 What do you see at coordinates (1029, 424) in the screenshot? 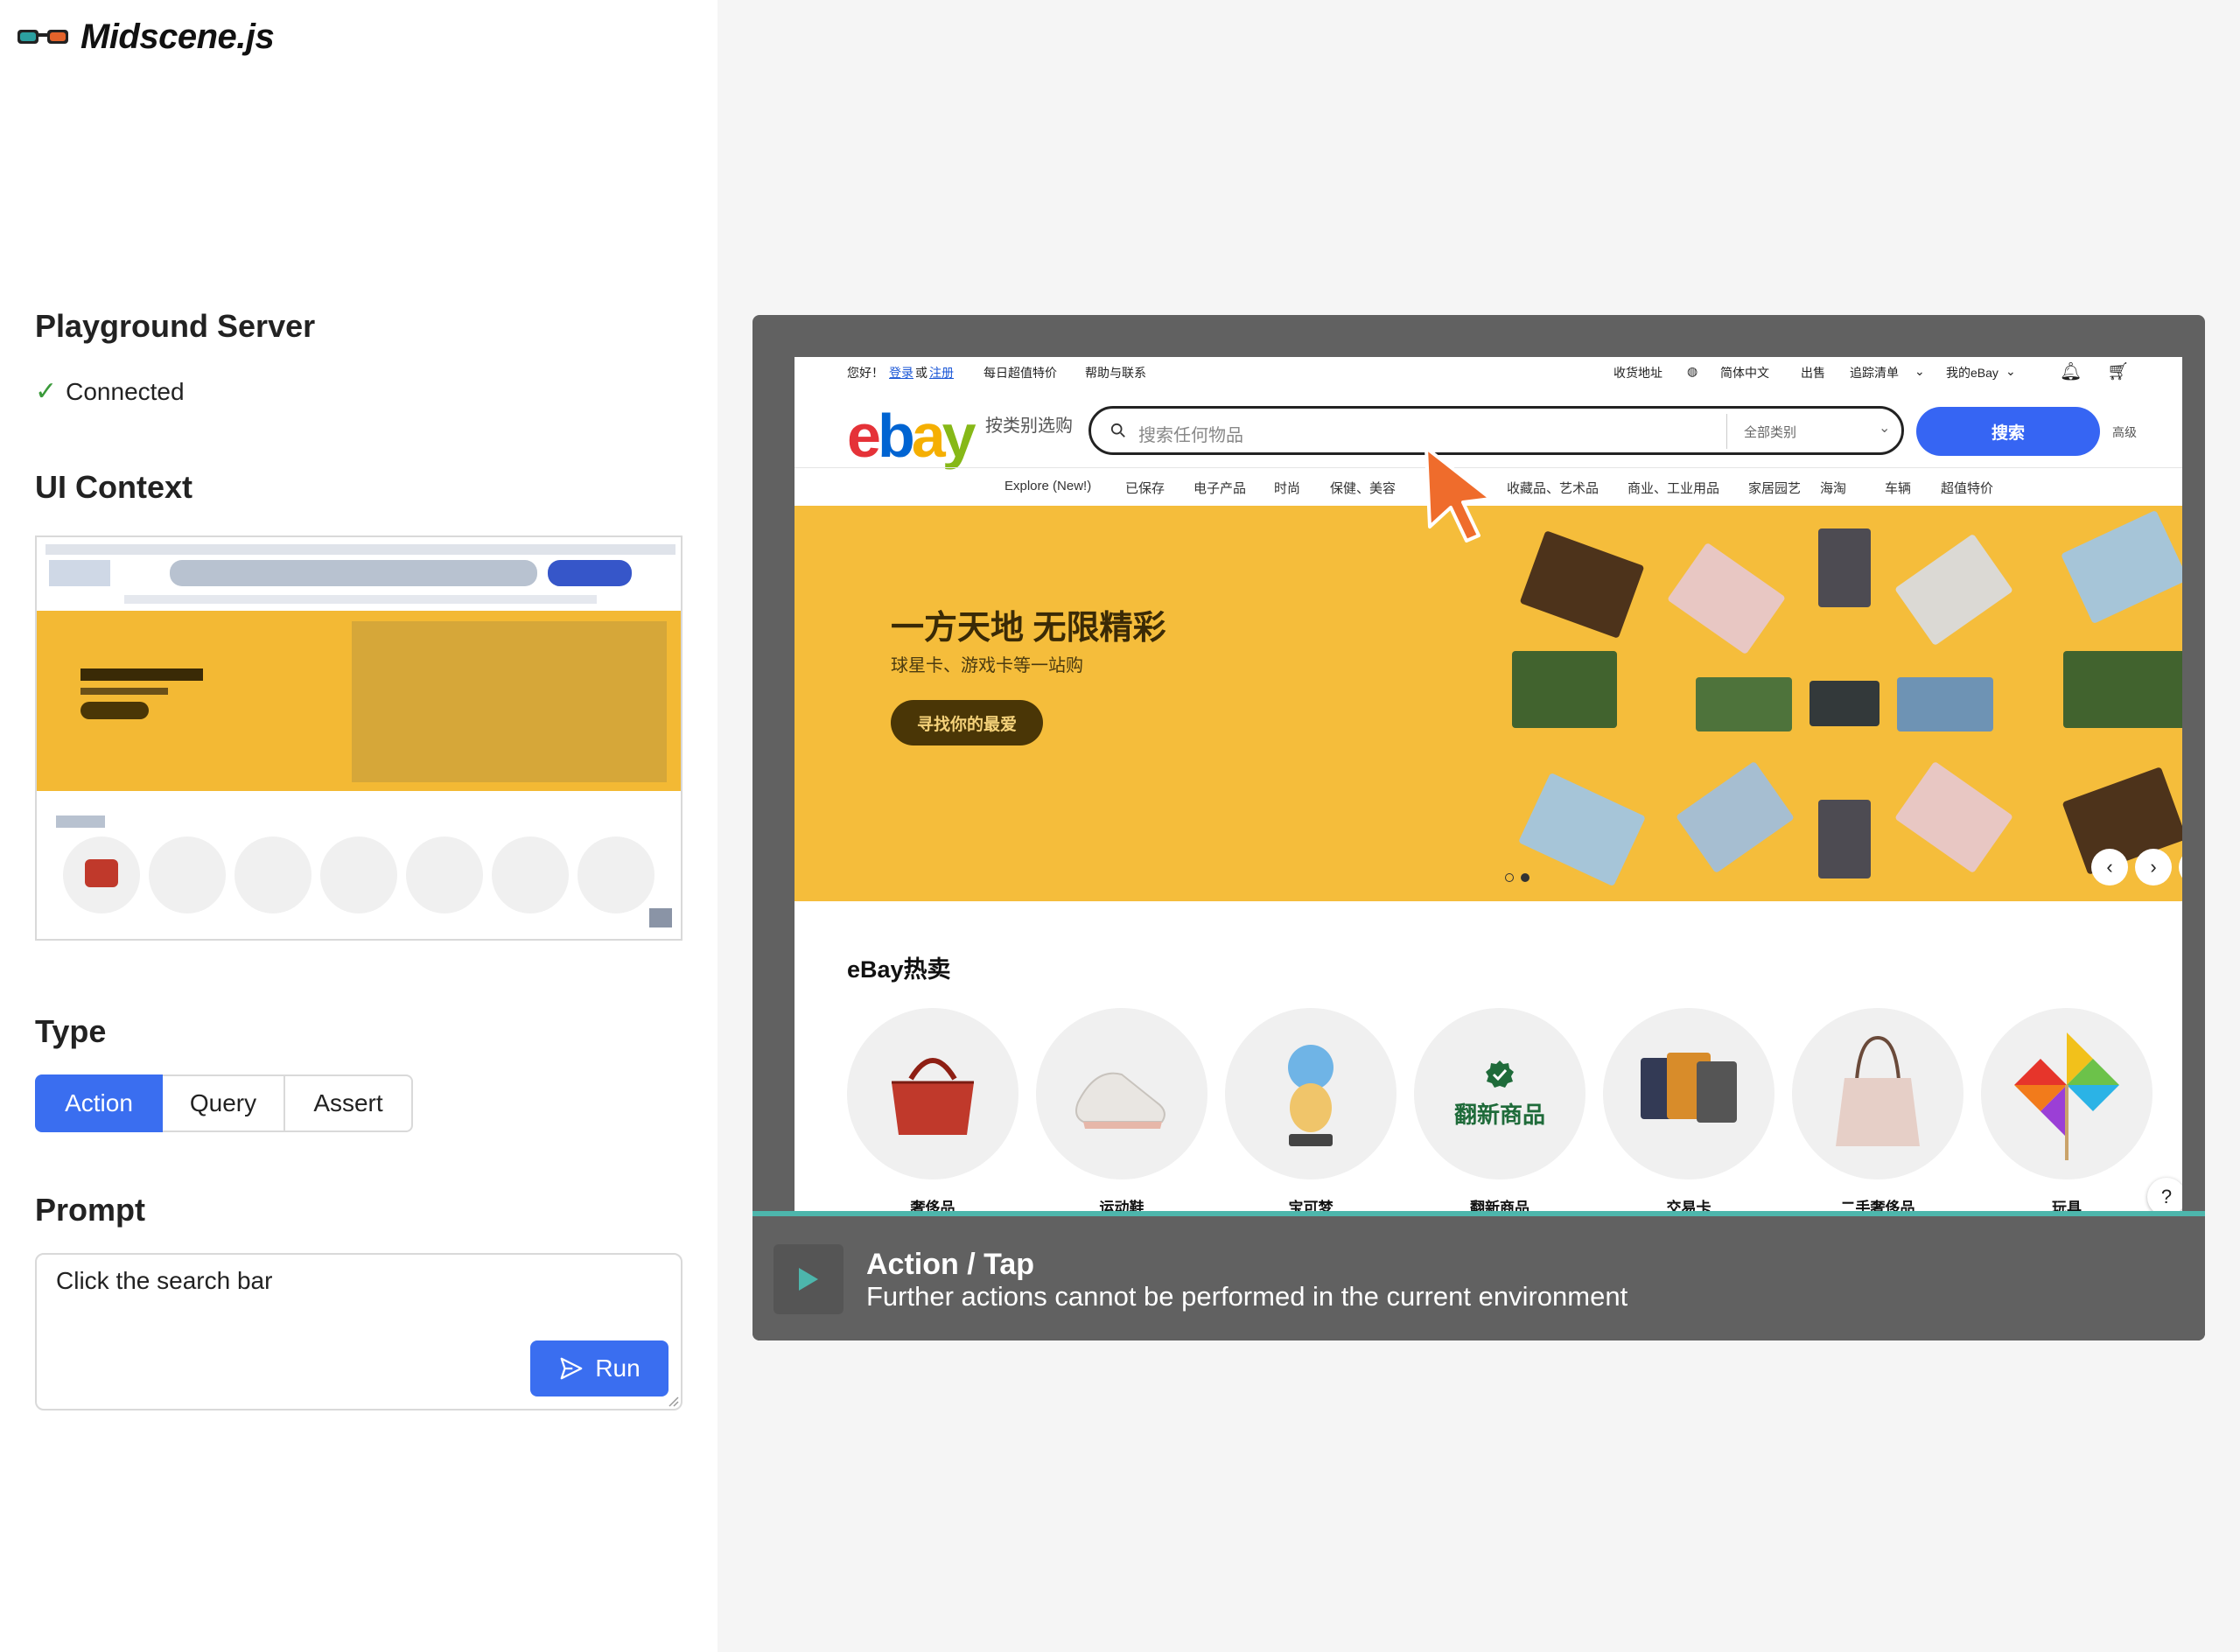
I see `shop-by-category: 按类别选购` at bounding box center [1029, 424].